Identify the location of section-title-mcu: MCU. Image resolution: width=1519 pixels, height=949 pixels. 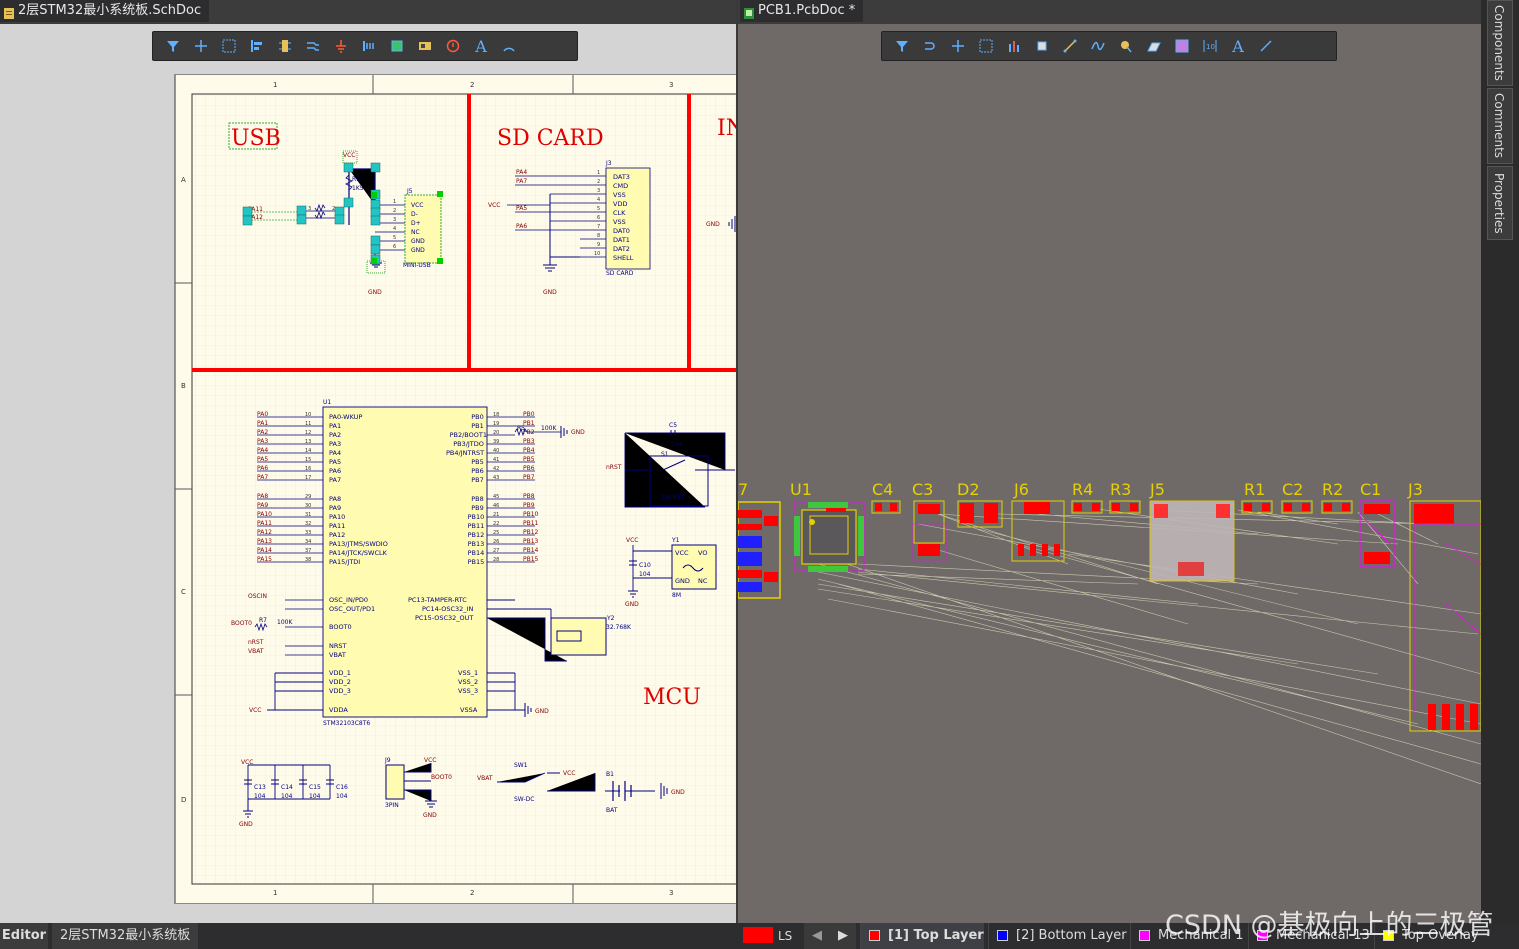
(672, 697).